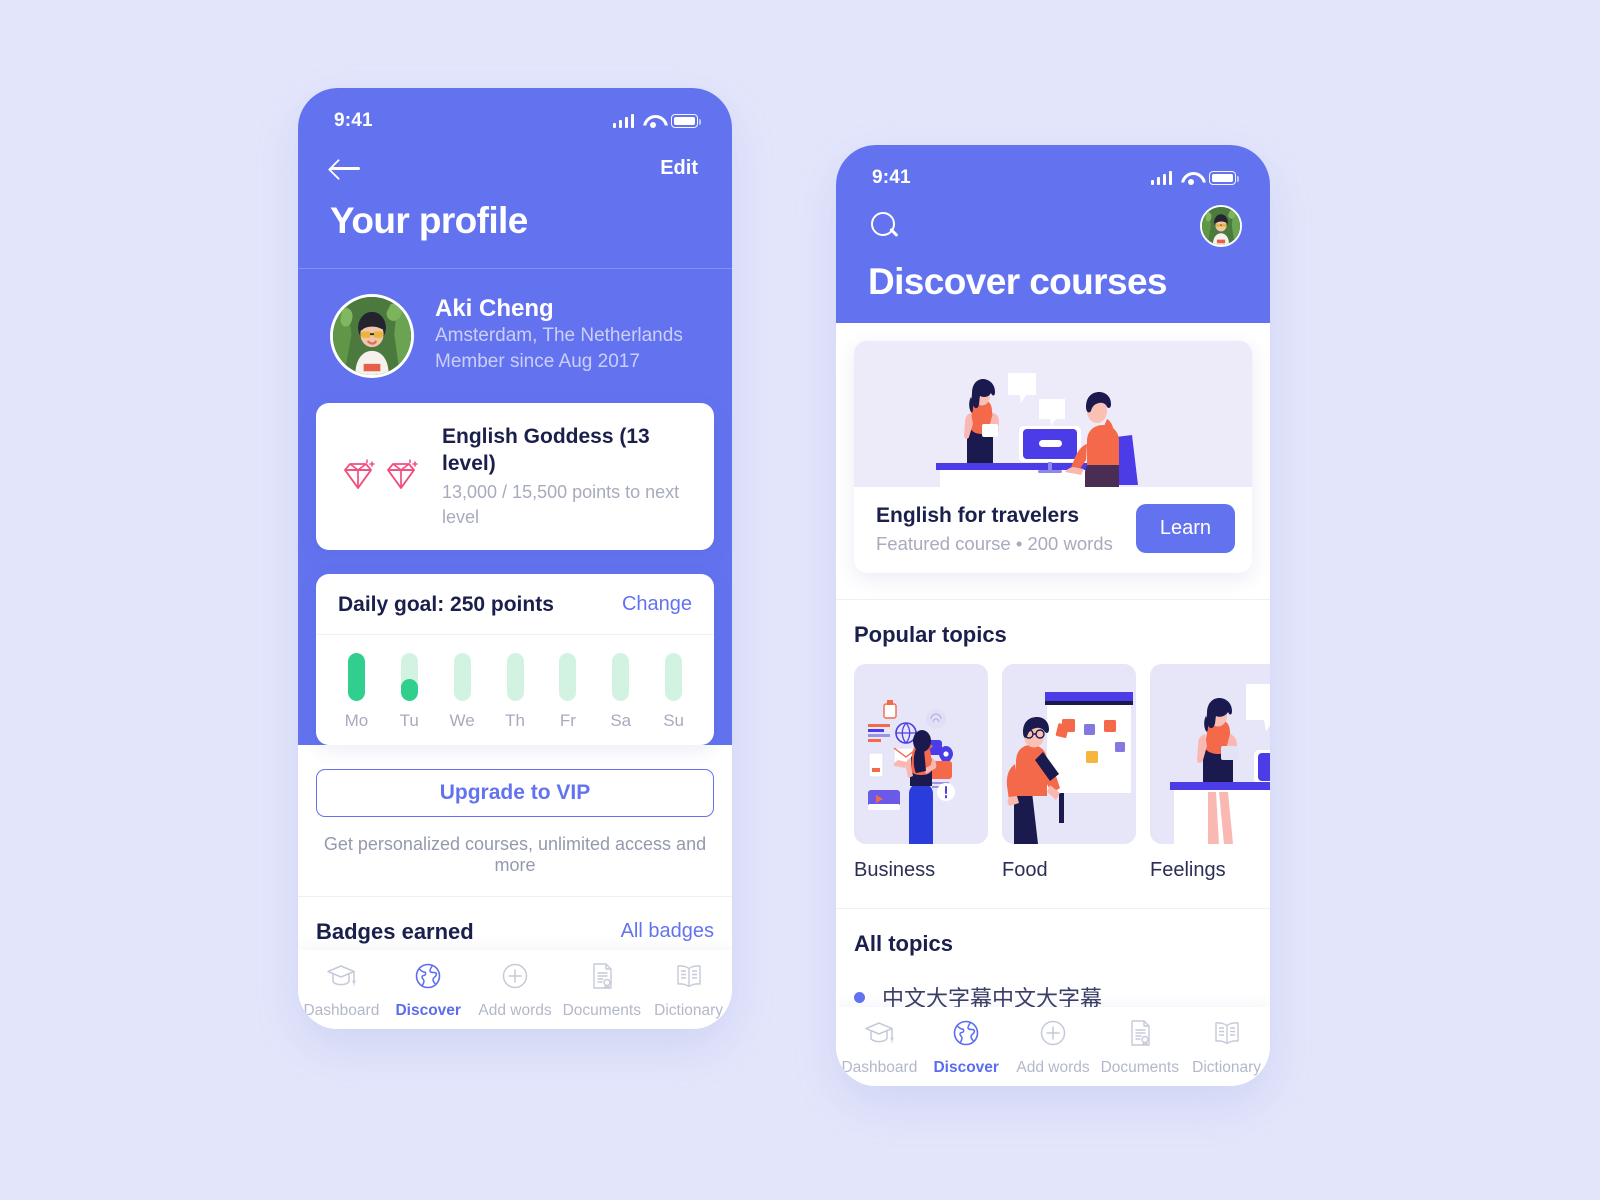 The image size is (1600, 1200). I want to click on avatar-illustration, so click(1221, 226).